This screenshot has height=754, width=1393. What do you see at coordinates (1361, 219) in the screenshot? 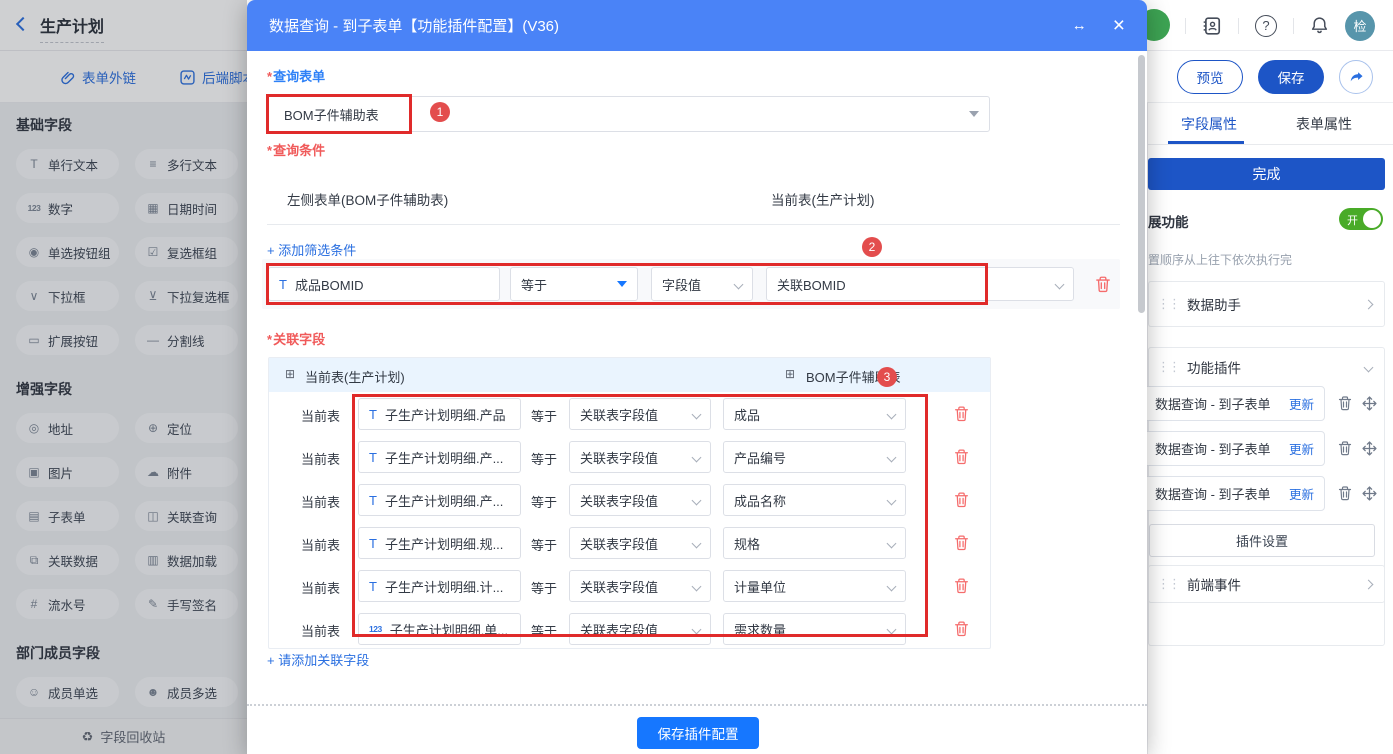
I see `extended-function-toggle: 开` at bounding box center [1361, 219].